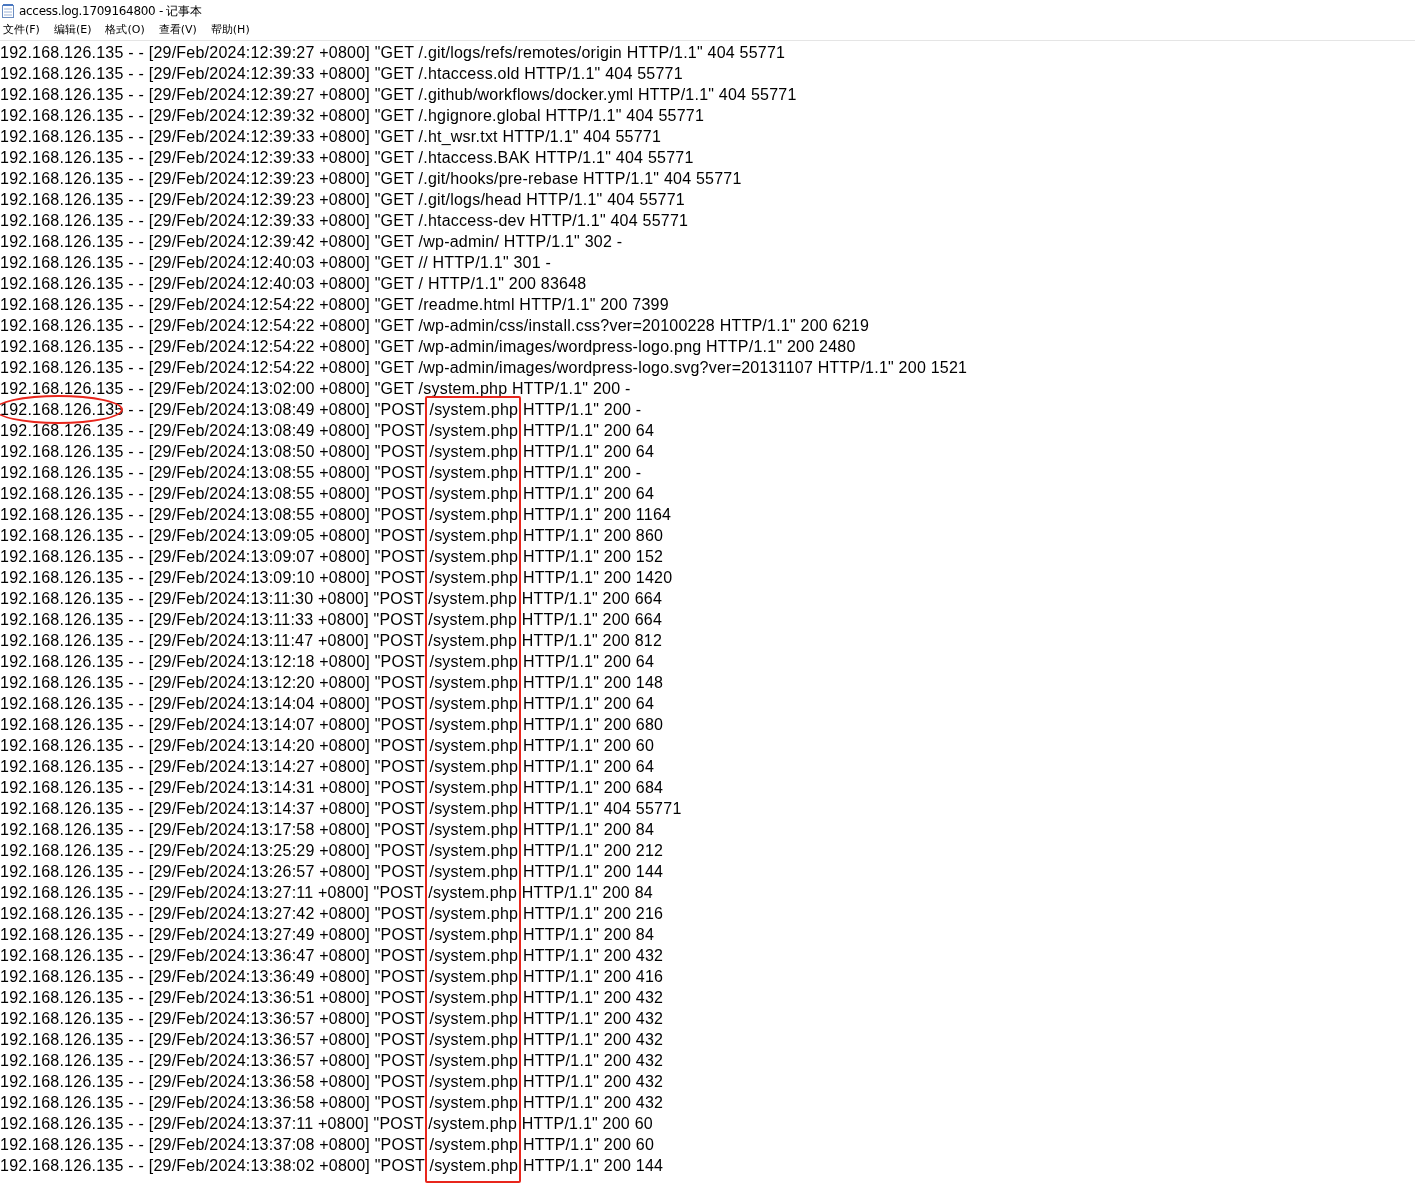 The width and height of the screenshot is (1415, 1194). What do you see at coordinates (332, 683) in the screenshot?
I see `log-line: 192.168.126.135 - - [29/Feb/2024:13:12:20 +0800] "POST /system.php HTTP/1.1" 200 148` at bounding box center [332, 683].